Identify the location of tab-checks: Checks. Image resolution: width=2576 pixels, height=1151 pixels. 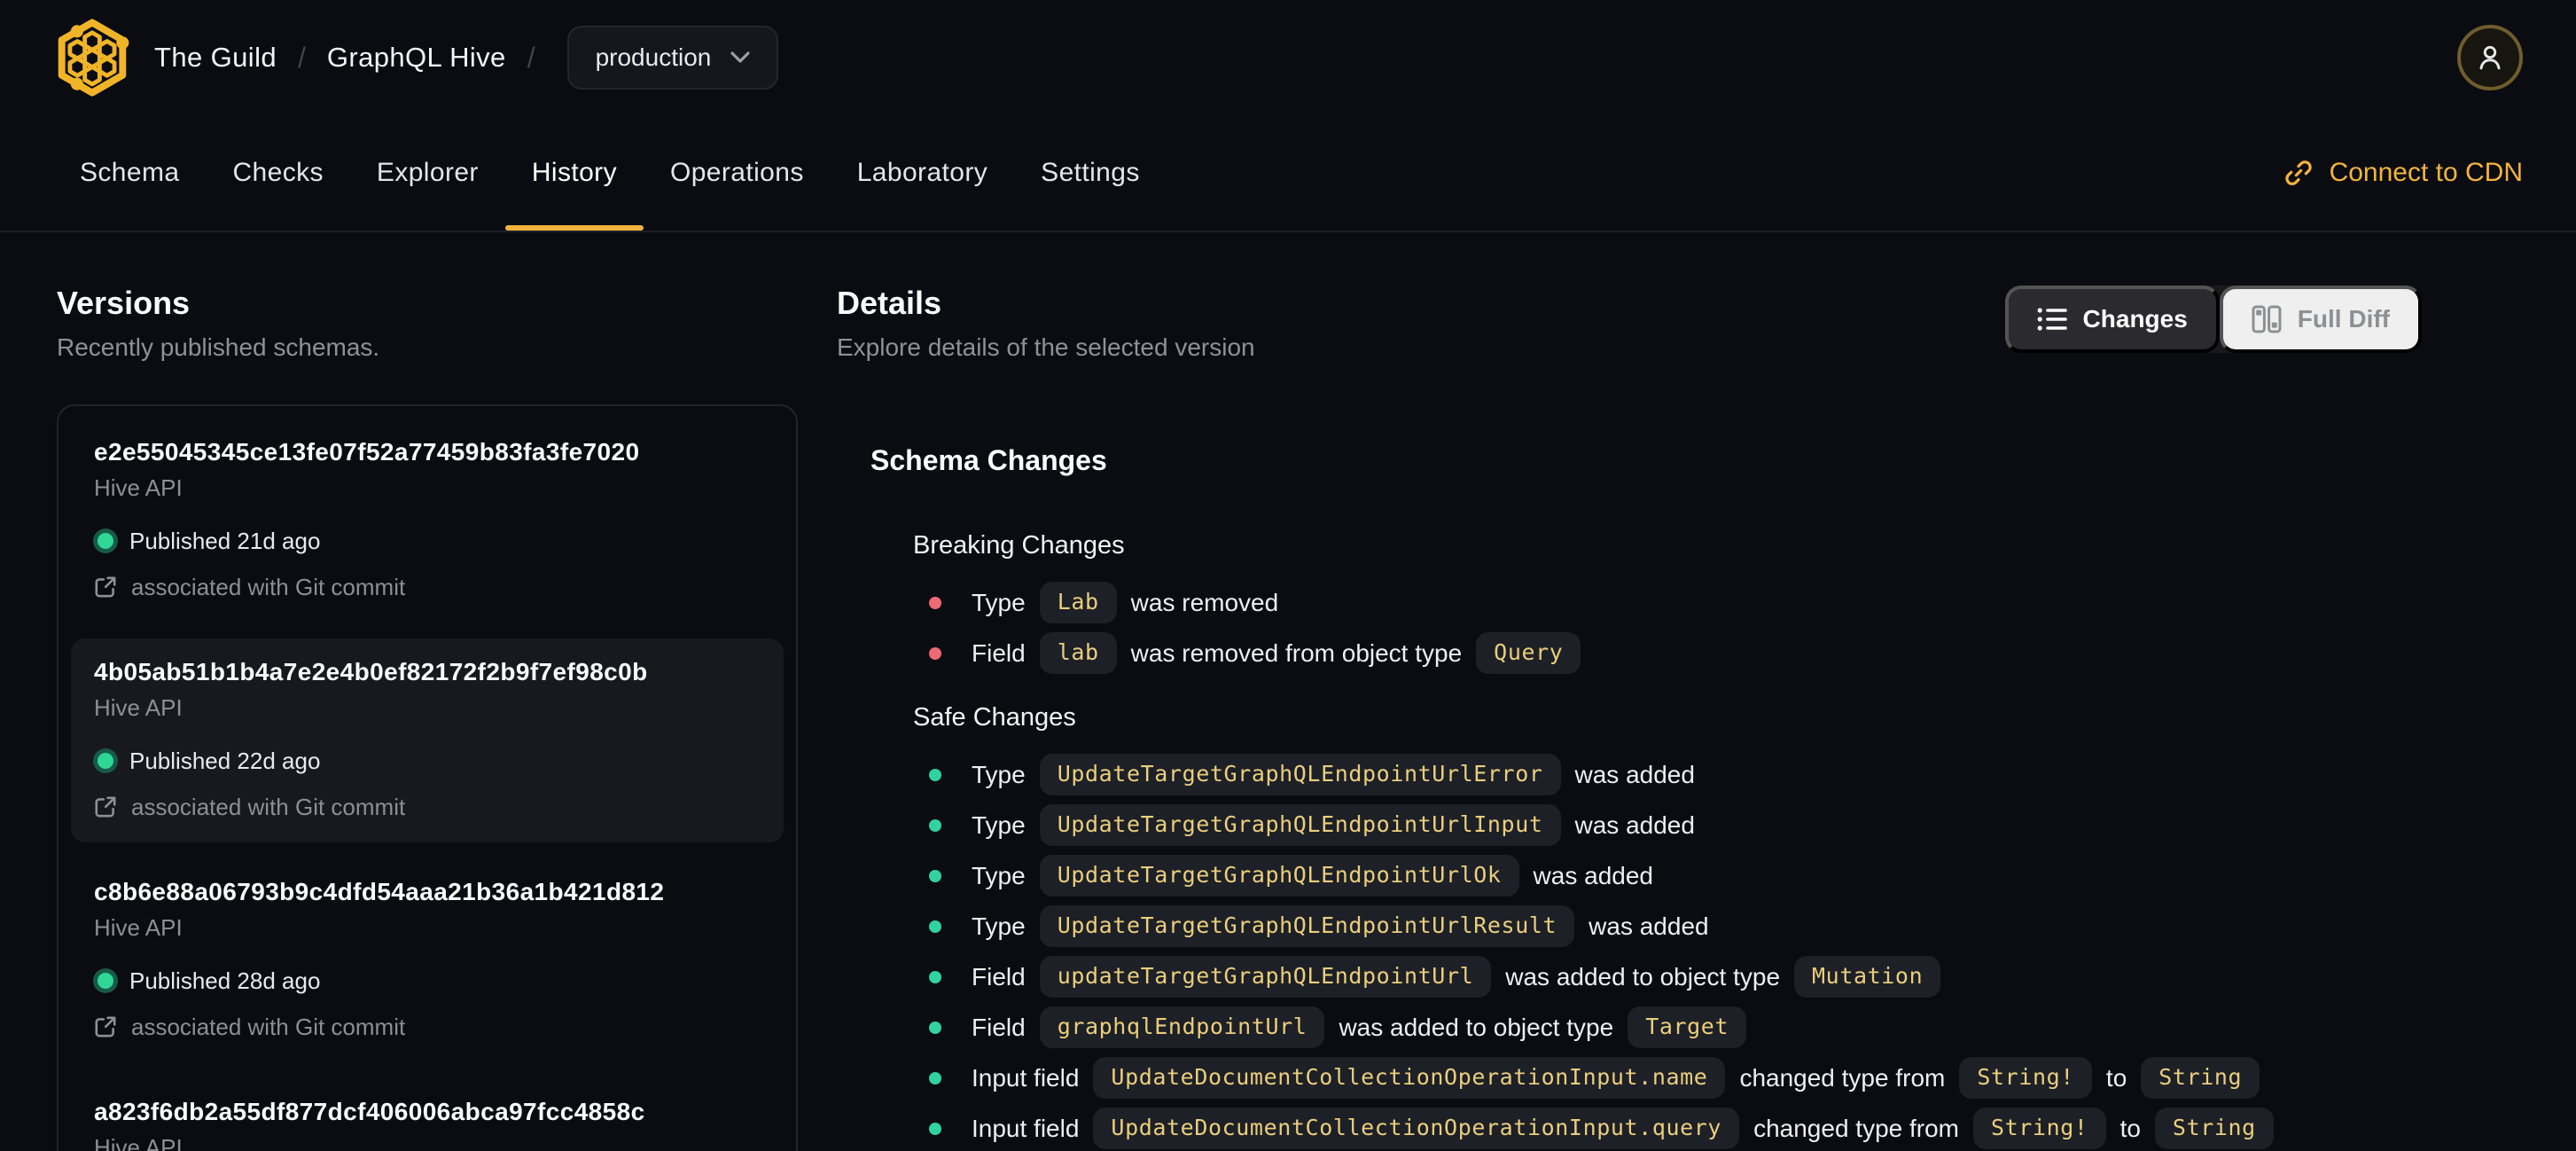
(277, 173).